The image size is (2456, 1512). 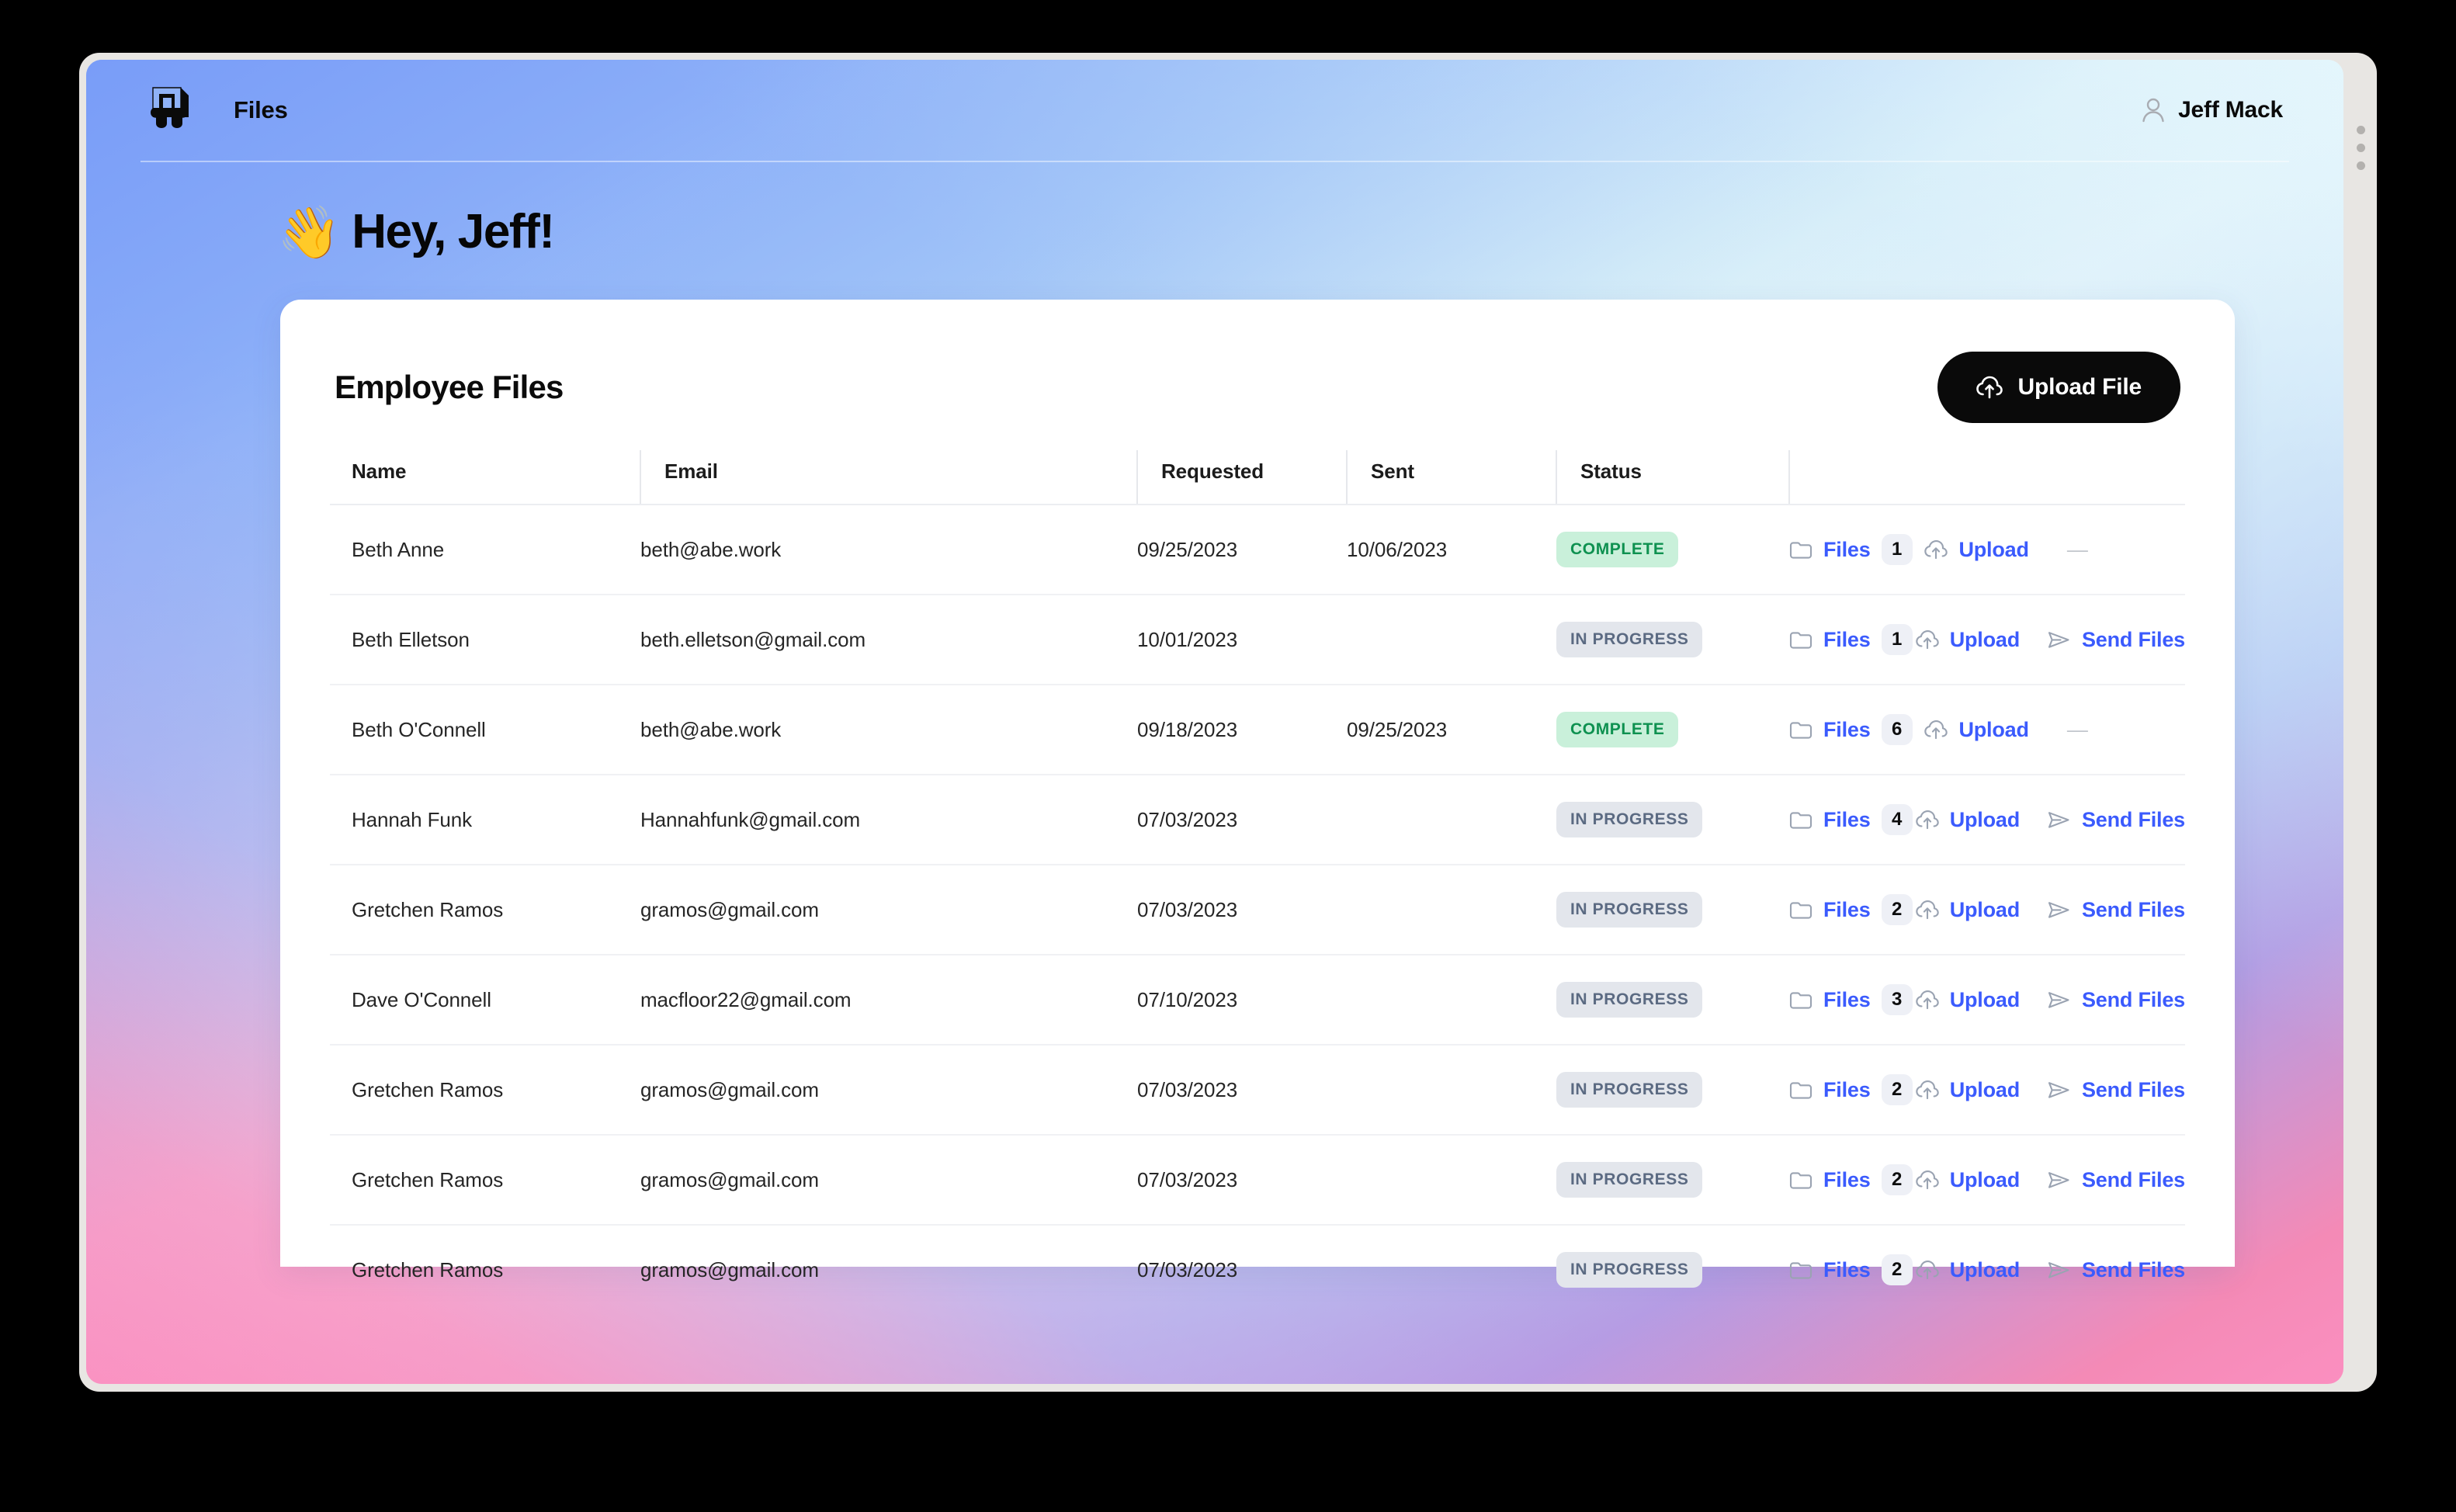 I want to click on files-link: Files 6, so click(x=1856, y=729).